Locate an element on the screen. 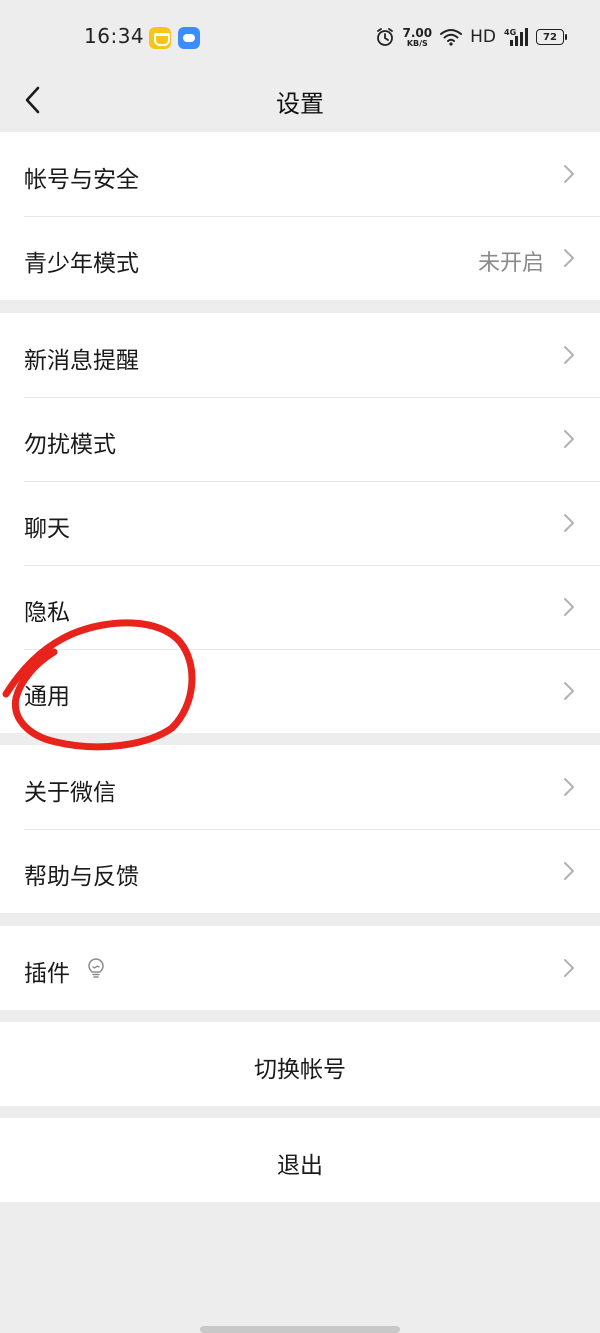 Image resolution: width=600 pixels, height=1333 pixels. settings-item-label: 通用 is located at coordinates (47, 697).